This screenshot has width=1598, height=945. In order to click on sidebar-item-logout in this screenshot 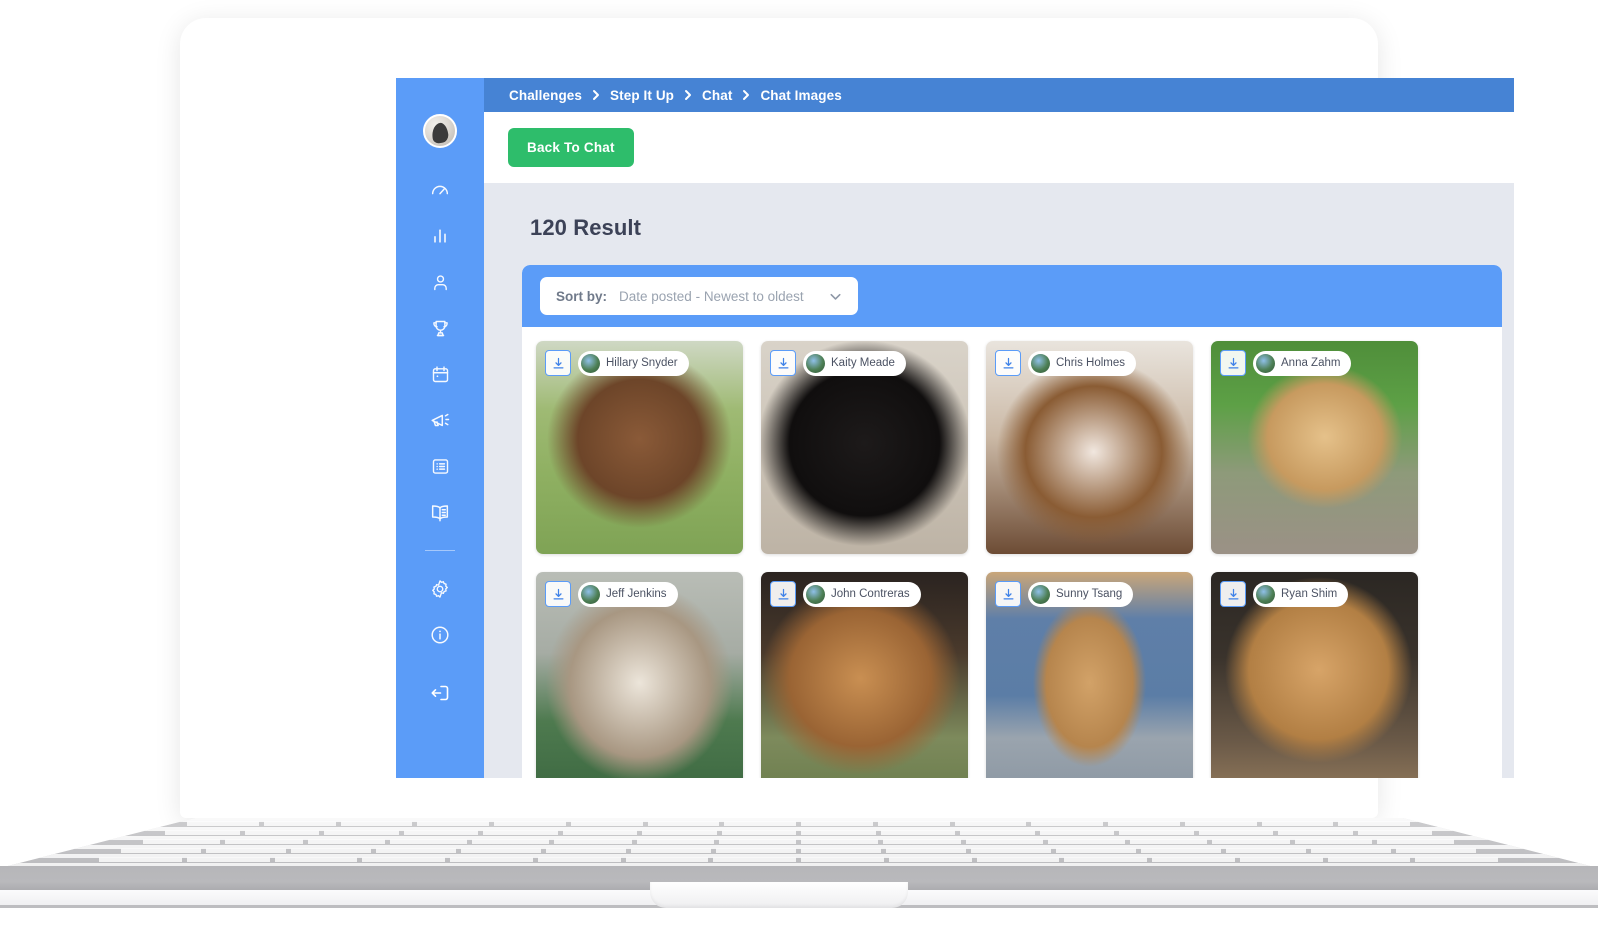, I will do `click(440, 695)`.